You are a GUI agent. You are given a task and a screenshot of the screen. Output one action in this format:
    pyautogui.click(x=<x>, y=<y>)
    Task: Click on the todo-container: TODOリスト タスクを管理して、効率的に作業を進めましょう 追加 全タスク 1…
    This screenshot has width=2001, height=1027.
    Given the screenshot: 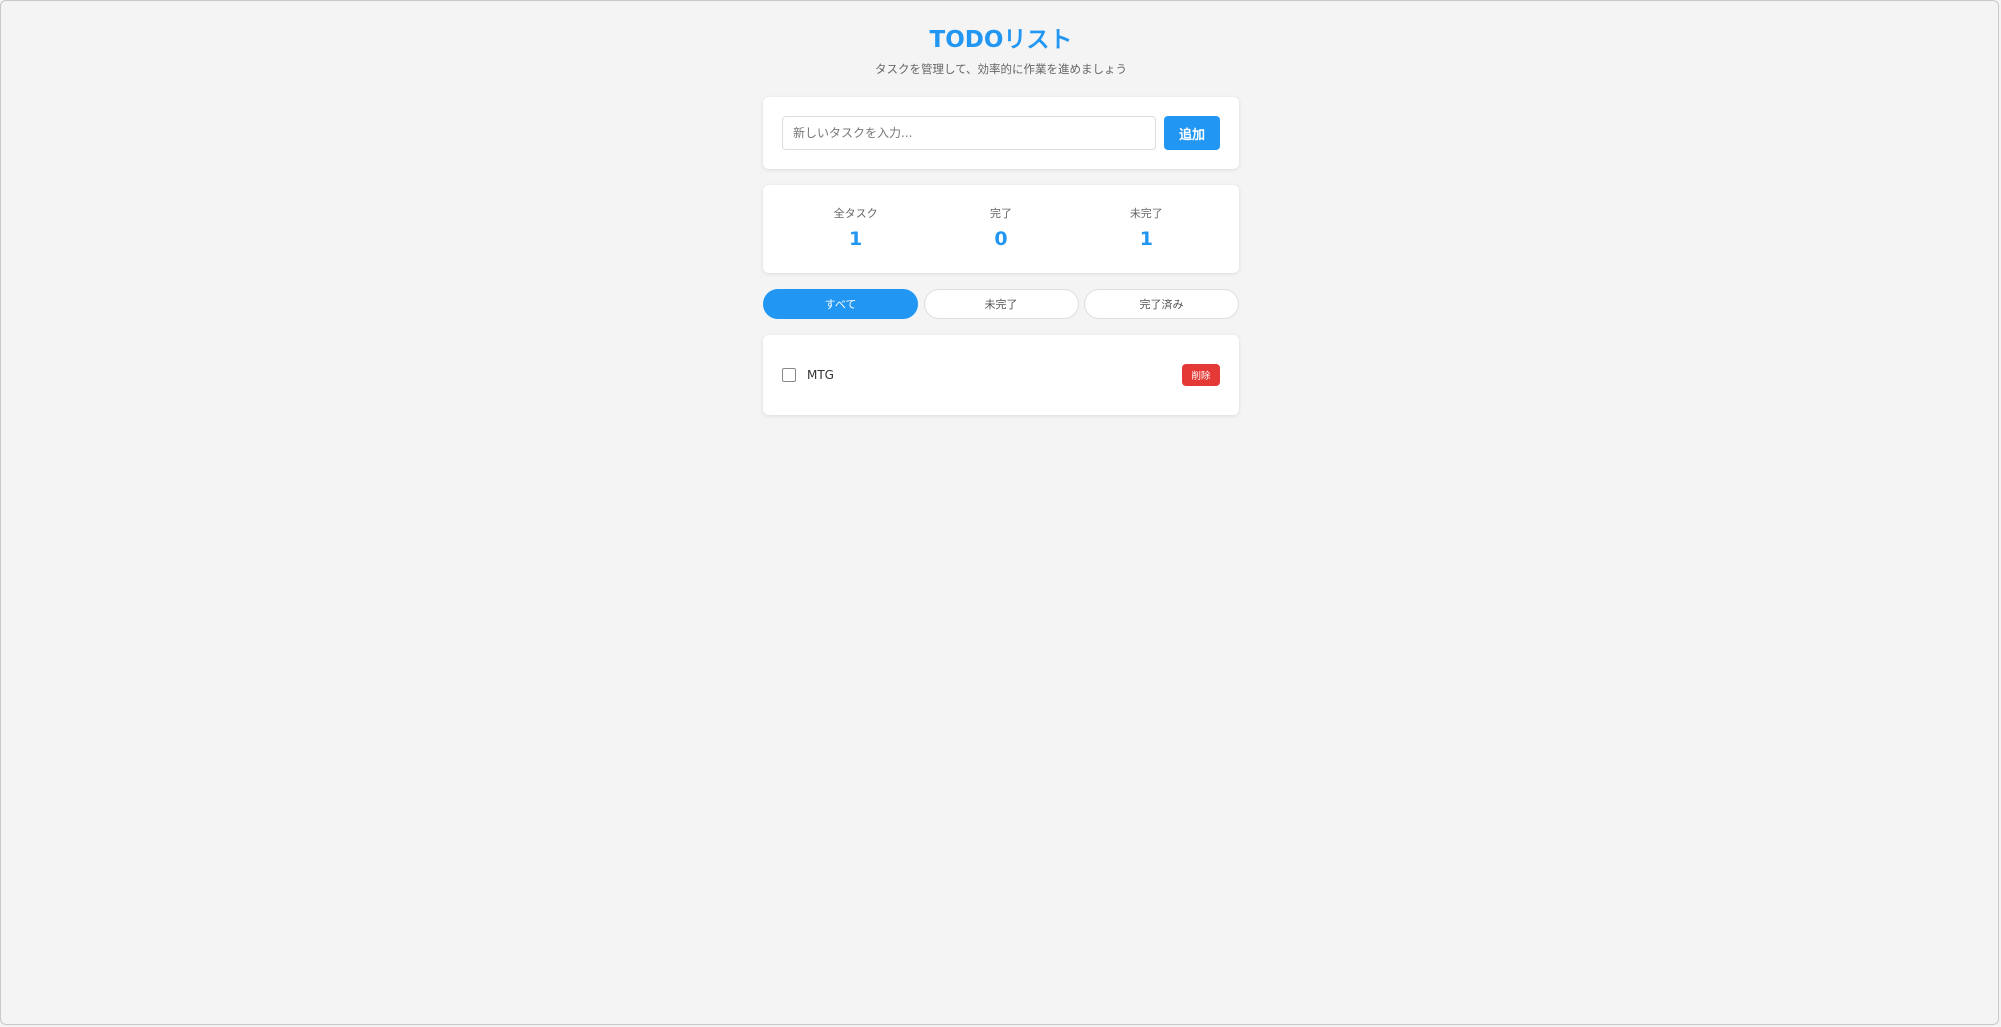 What is the action you would take?
    pyautogui.click(x=1001, y=208)
    